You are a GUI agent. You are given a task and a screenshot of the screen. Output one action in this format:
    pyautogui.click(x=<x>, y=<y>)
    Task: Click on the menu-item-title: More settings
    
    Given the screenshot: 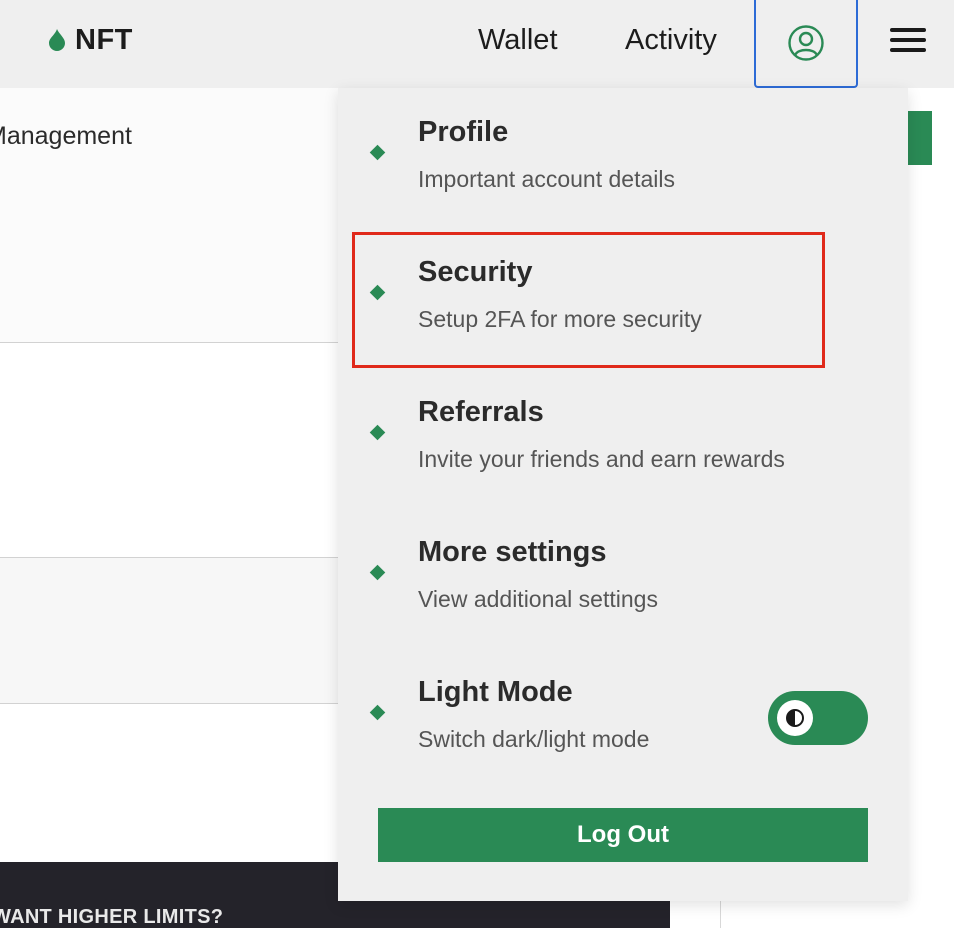 What is the action you would take?
    pyautogui.click(x=512, y=552)
    